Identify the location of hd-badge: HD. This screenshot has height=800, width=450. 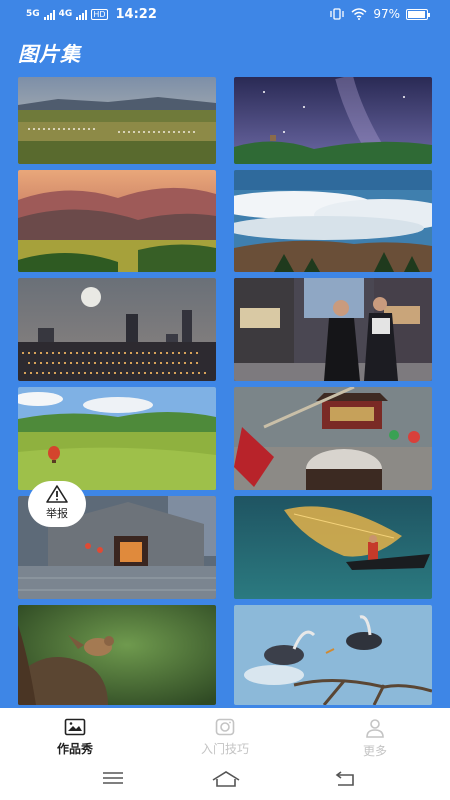
(99, 14).